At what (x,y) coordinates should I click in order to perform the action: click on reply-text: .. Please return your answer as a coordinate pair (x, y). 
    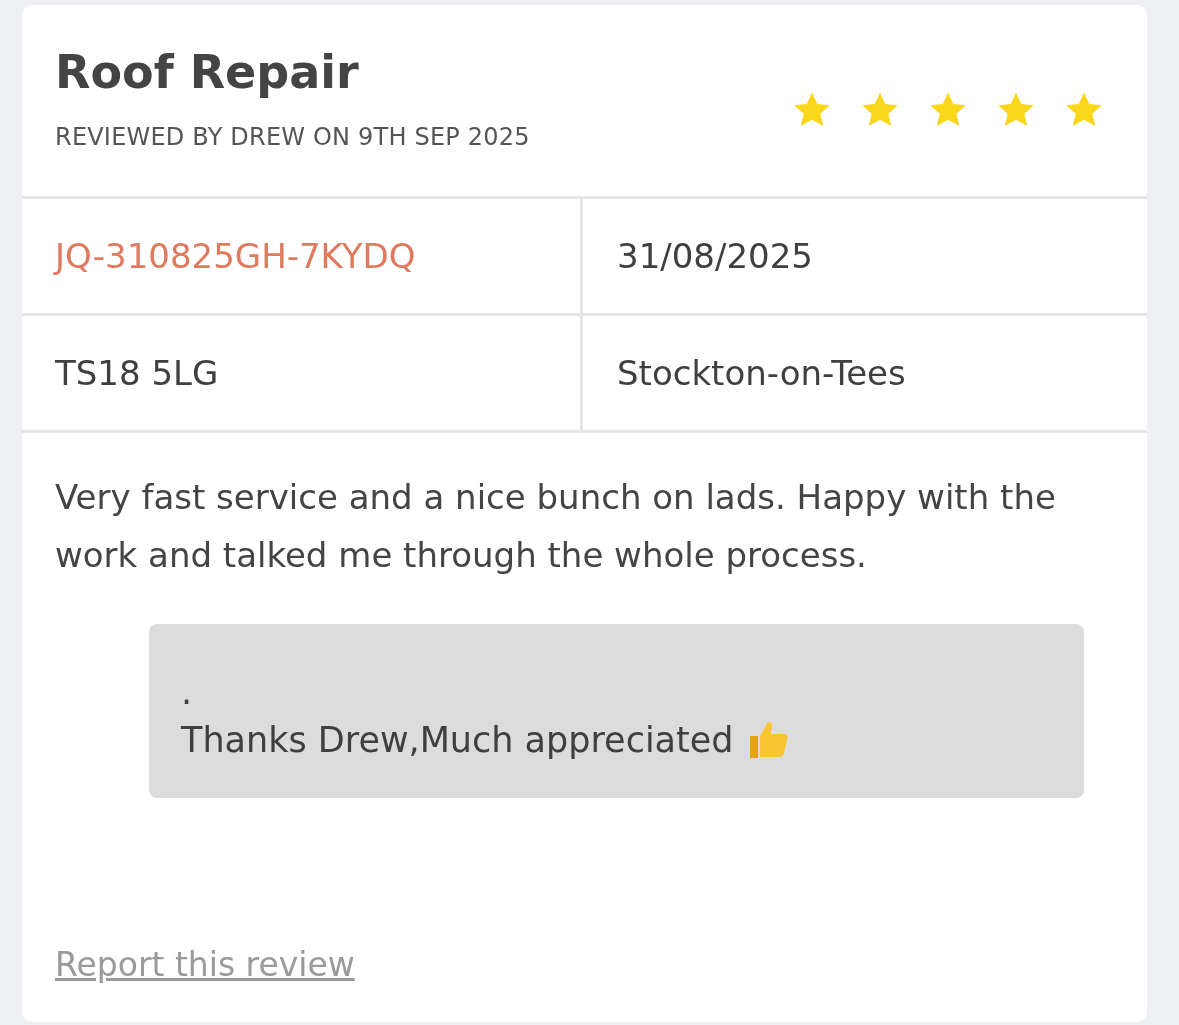
    Looking at the image, I should click on (187, 692).